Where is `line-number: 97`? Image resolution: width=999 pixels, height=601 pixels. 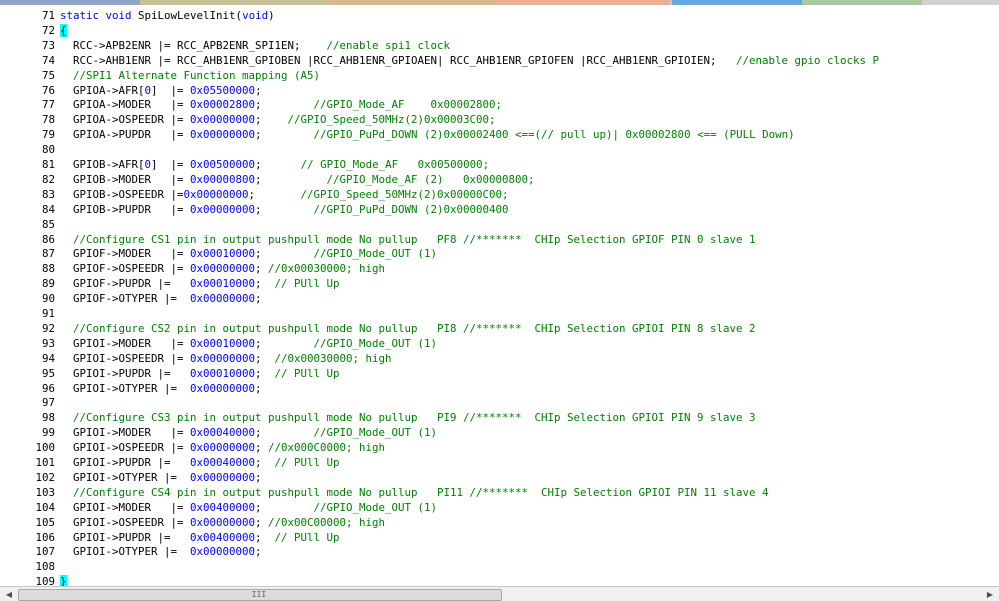 line-number: 97 is located at coordinates (48, 403).